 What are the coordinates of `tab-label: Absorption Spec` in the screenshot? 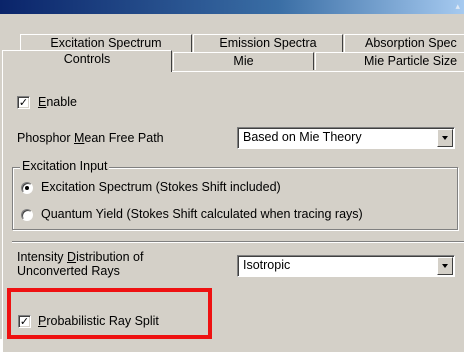 It's located at (411, 43).